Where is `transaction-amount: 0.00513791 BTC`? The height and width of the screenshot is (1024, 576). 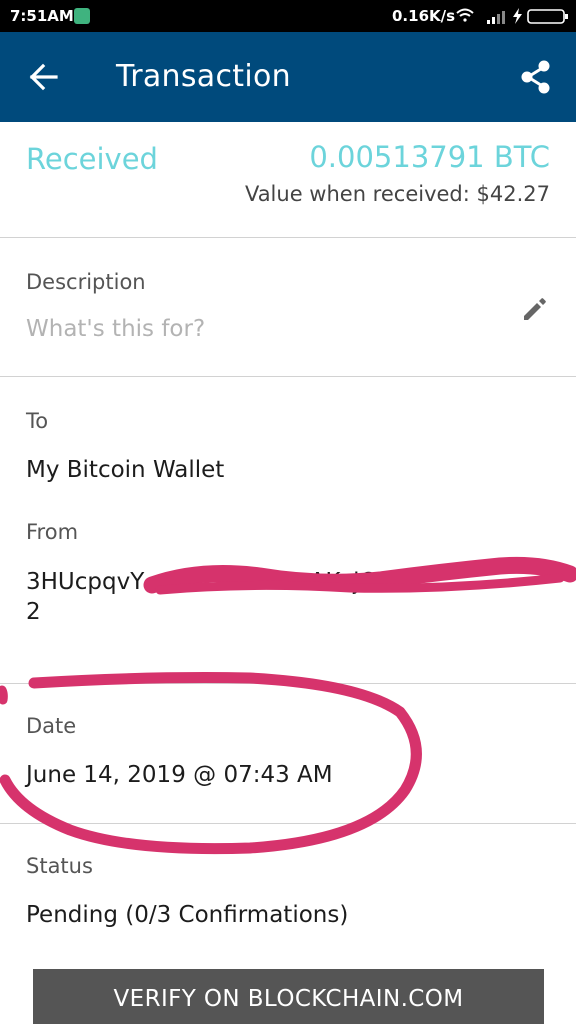
transaction-amount: 0.00513791 BTC is located at coordinates (429, 157).